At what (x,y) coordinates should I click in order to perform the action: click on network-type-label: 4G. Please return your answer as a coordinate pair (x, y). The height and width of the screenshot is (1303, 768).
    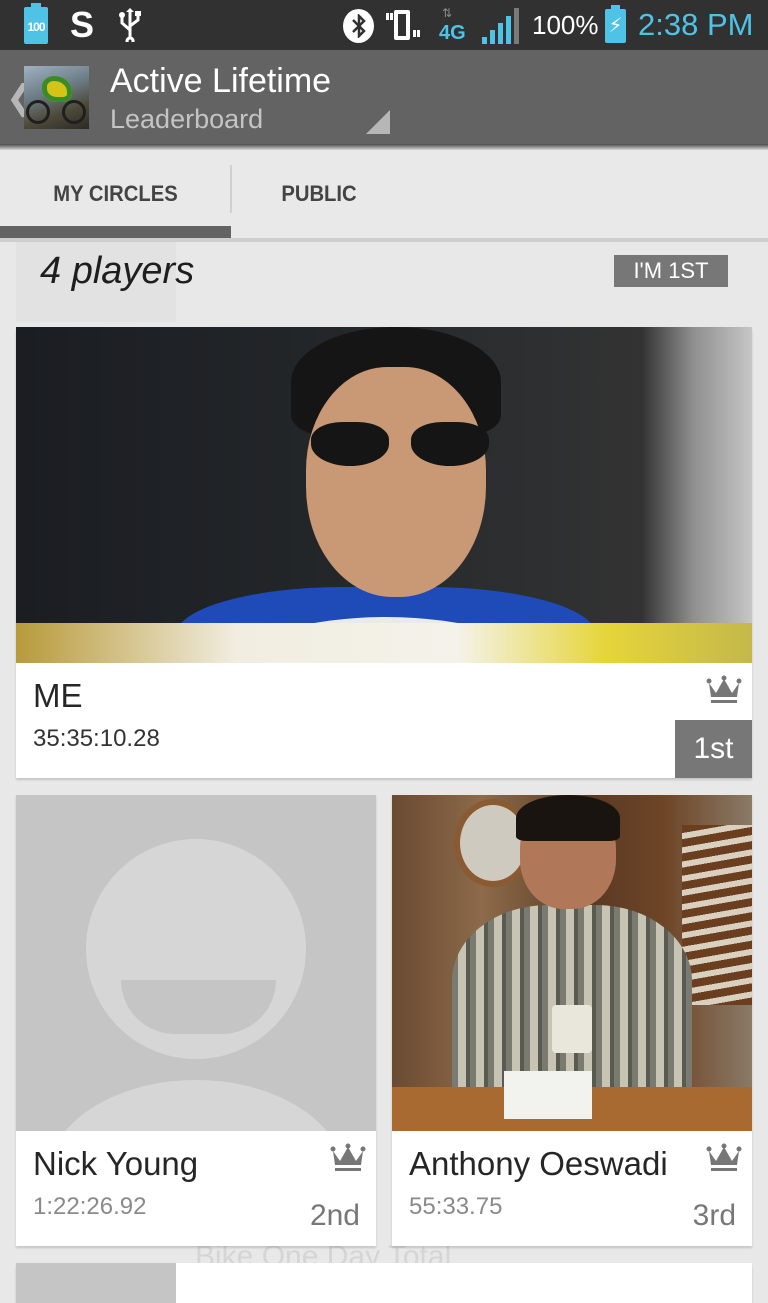
    Looking at the image, I should click on (452, 33).